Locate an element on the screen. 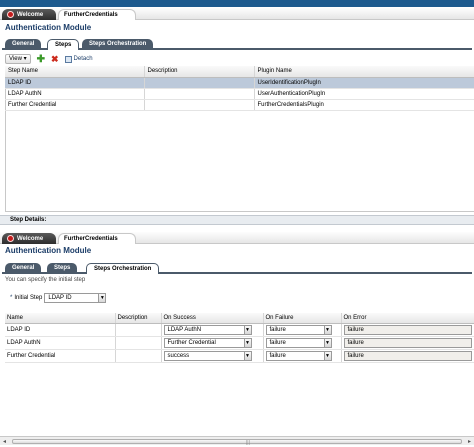  horizontal-scrollbar: ◂ ||| ▸ is located at coordinates (237, 441).